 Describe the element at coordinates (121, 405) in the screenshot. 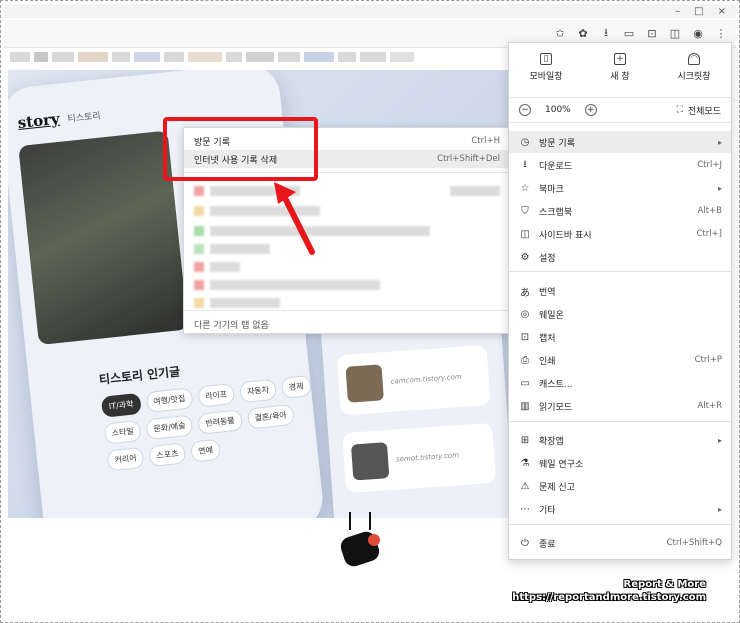

I see `category-chip: IT/과학` at that location.